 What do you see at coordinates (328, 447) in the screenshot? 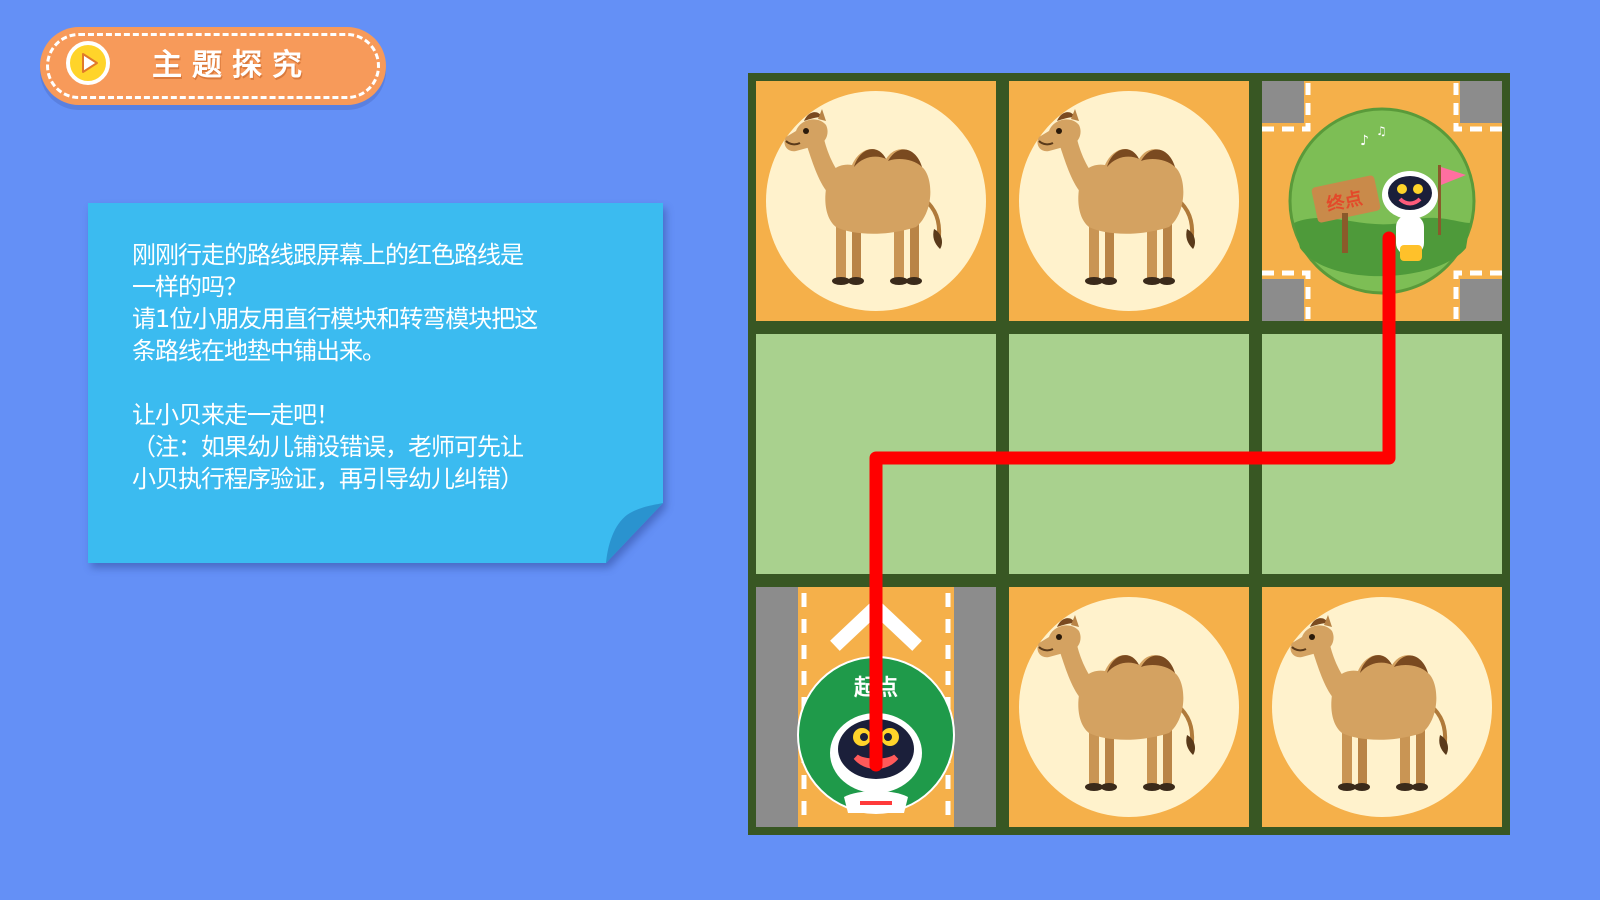
I see `note-line: （注：如果幼儿铺设错误，老师可先让` at bounding box center [328, 447].